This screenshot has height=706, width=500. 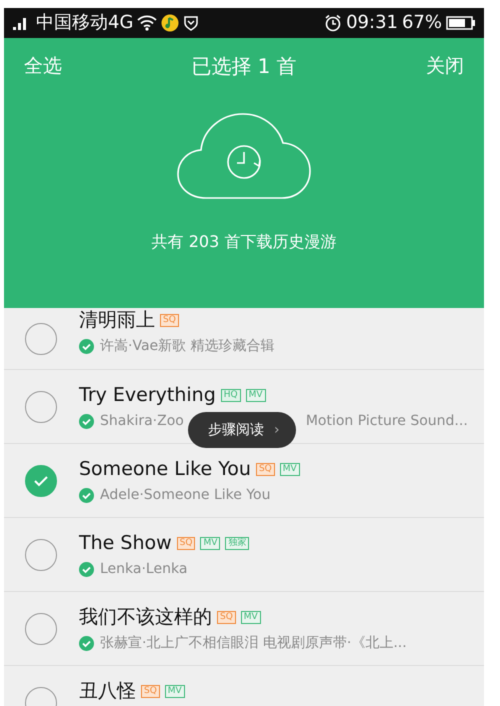 I want to click on song-subtitle: 许嵩·Vae新歌 精选珍藏合辑, so click(x=187, y=346).